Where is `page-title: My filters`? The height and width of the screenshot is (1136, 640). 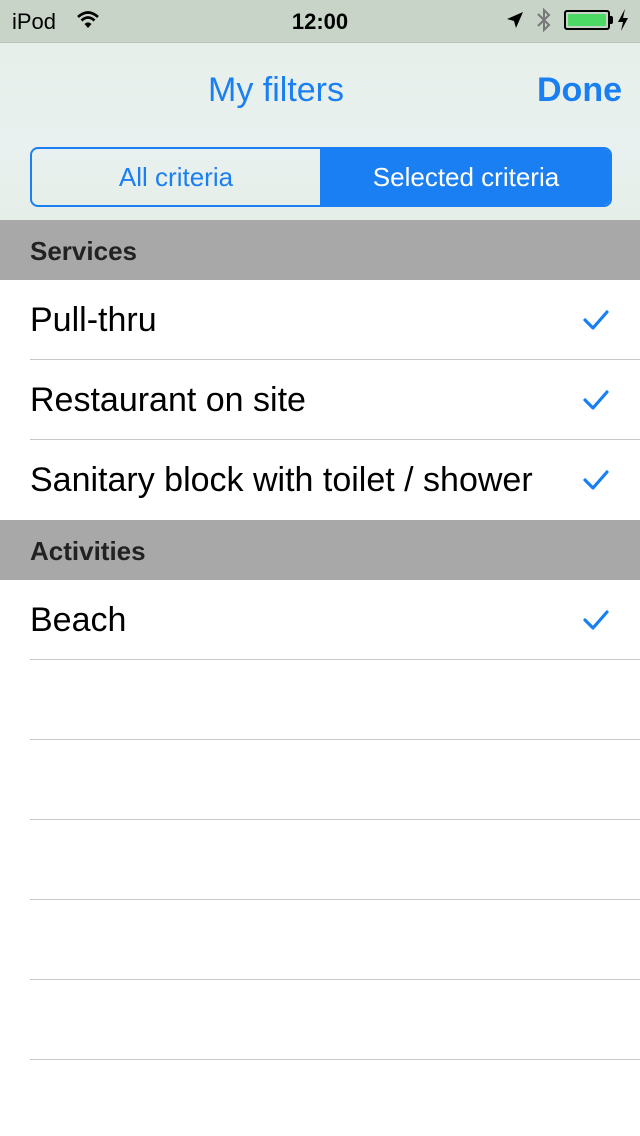 page-title: My filters is located at coordinates (276, 90).